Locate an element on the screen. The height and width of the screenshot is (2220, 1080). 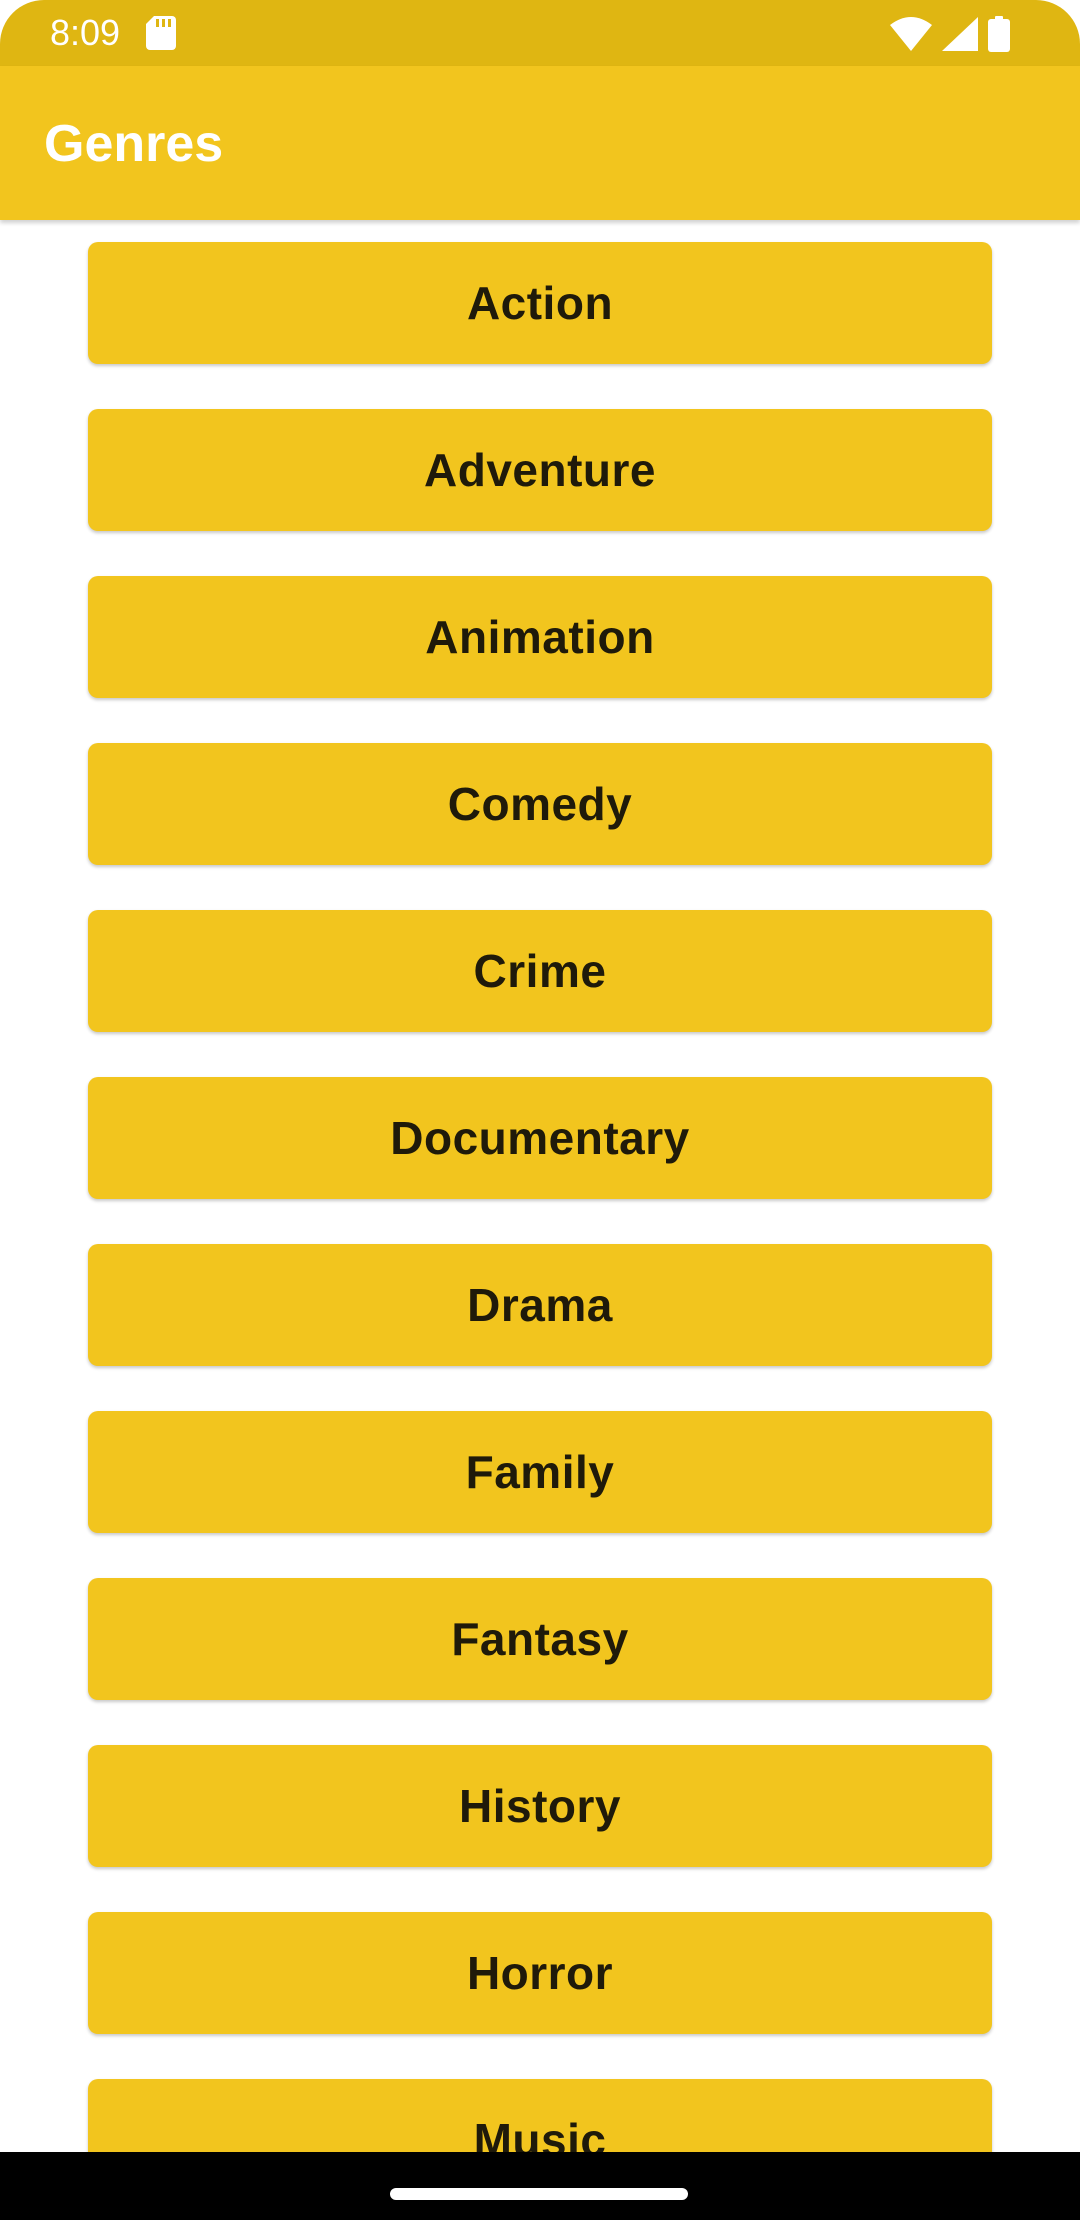
genre-label: Adventure is located at coordinates (540, 470).